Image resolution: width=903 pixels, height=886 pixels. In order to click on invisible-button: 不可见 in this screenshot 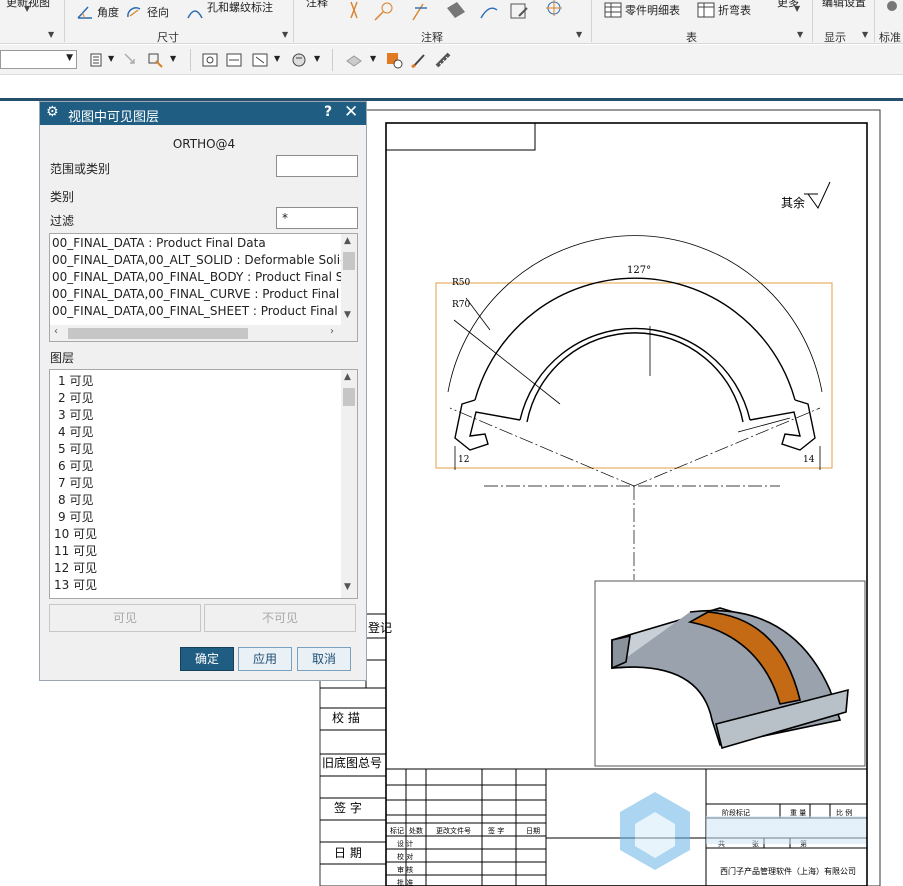, I will do `click(280, 618)`.